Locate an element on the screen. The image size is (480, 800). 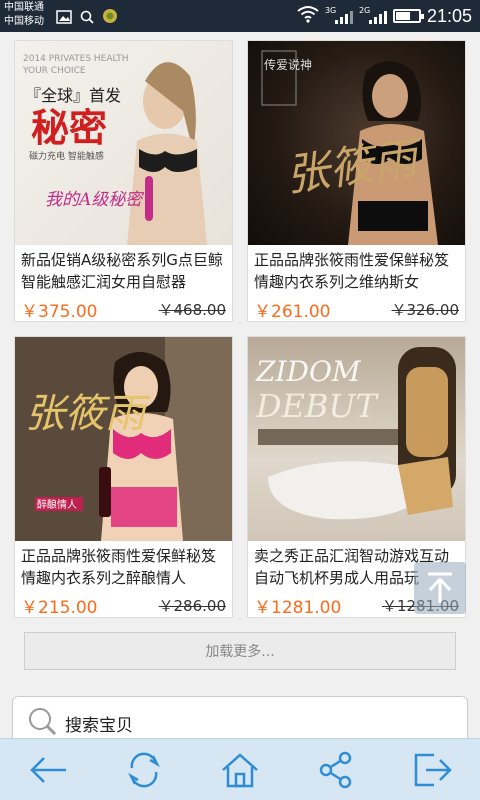
share-button is located at coordinates (336, 770).